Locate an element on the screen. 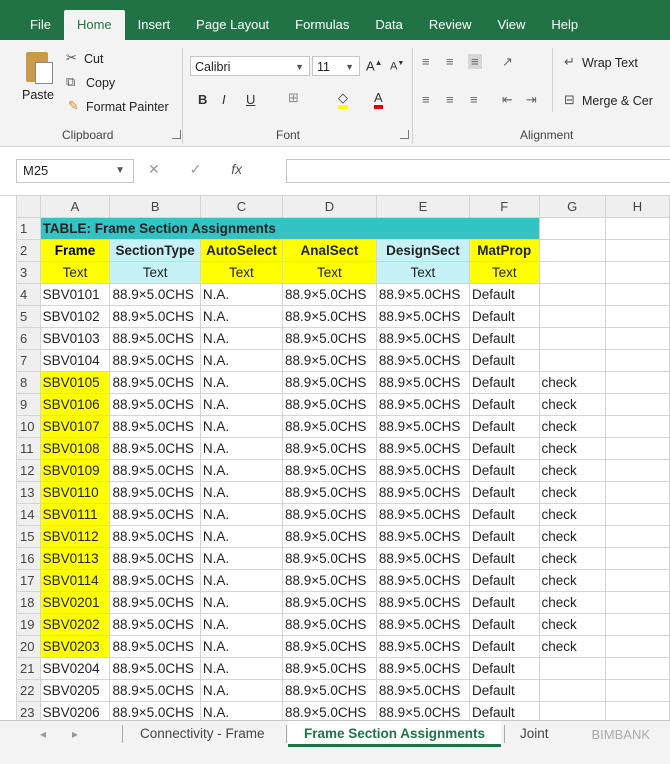  cut-button: Cut is located at coordinates (93, 59).